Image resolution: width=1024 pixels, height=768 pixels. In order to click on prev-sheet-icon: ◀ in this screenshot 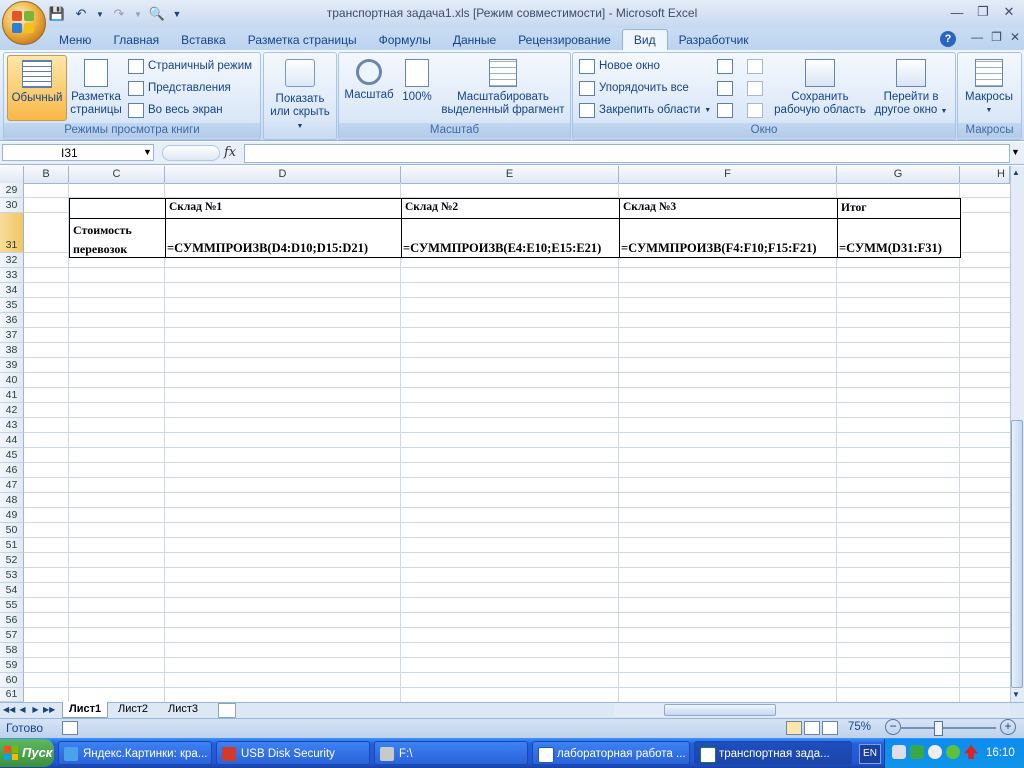, I will do `click(22, 709)`.